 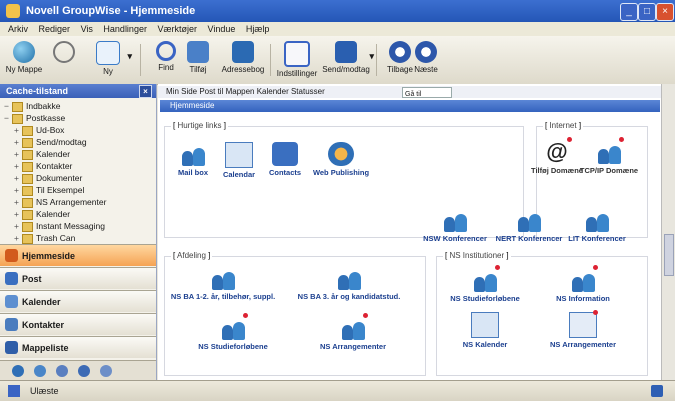 I want to click on menu-help: Hjælp, so click(x=258, y=29).